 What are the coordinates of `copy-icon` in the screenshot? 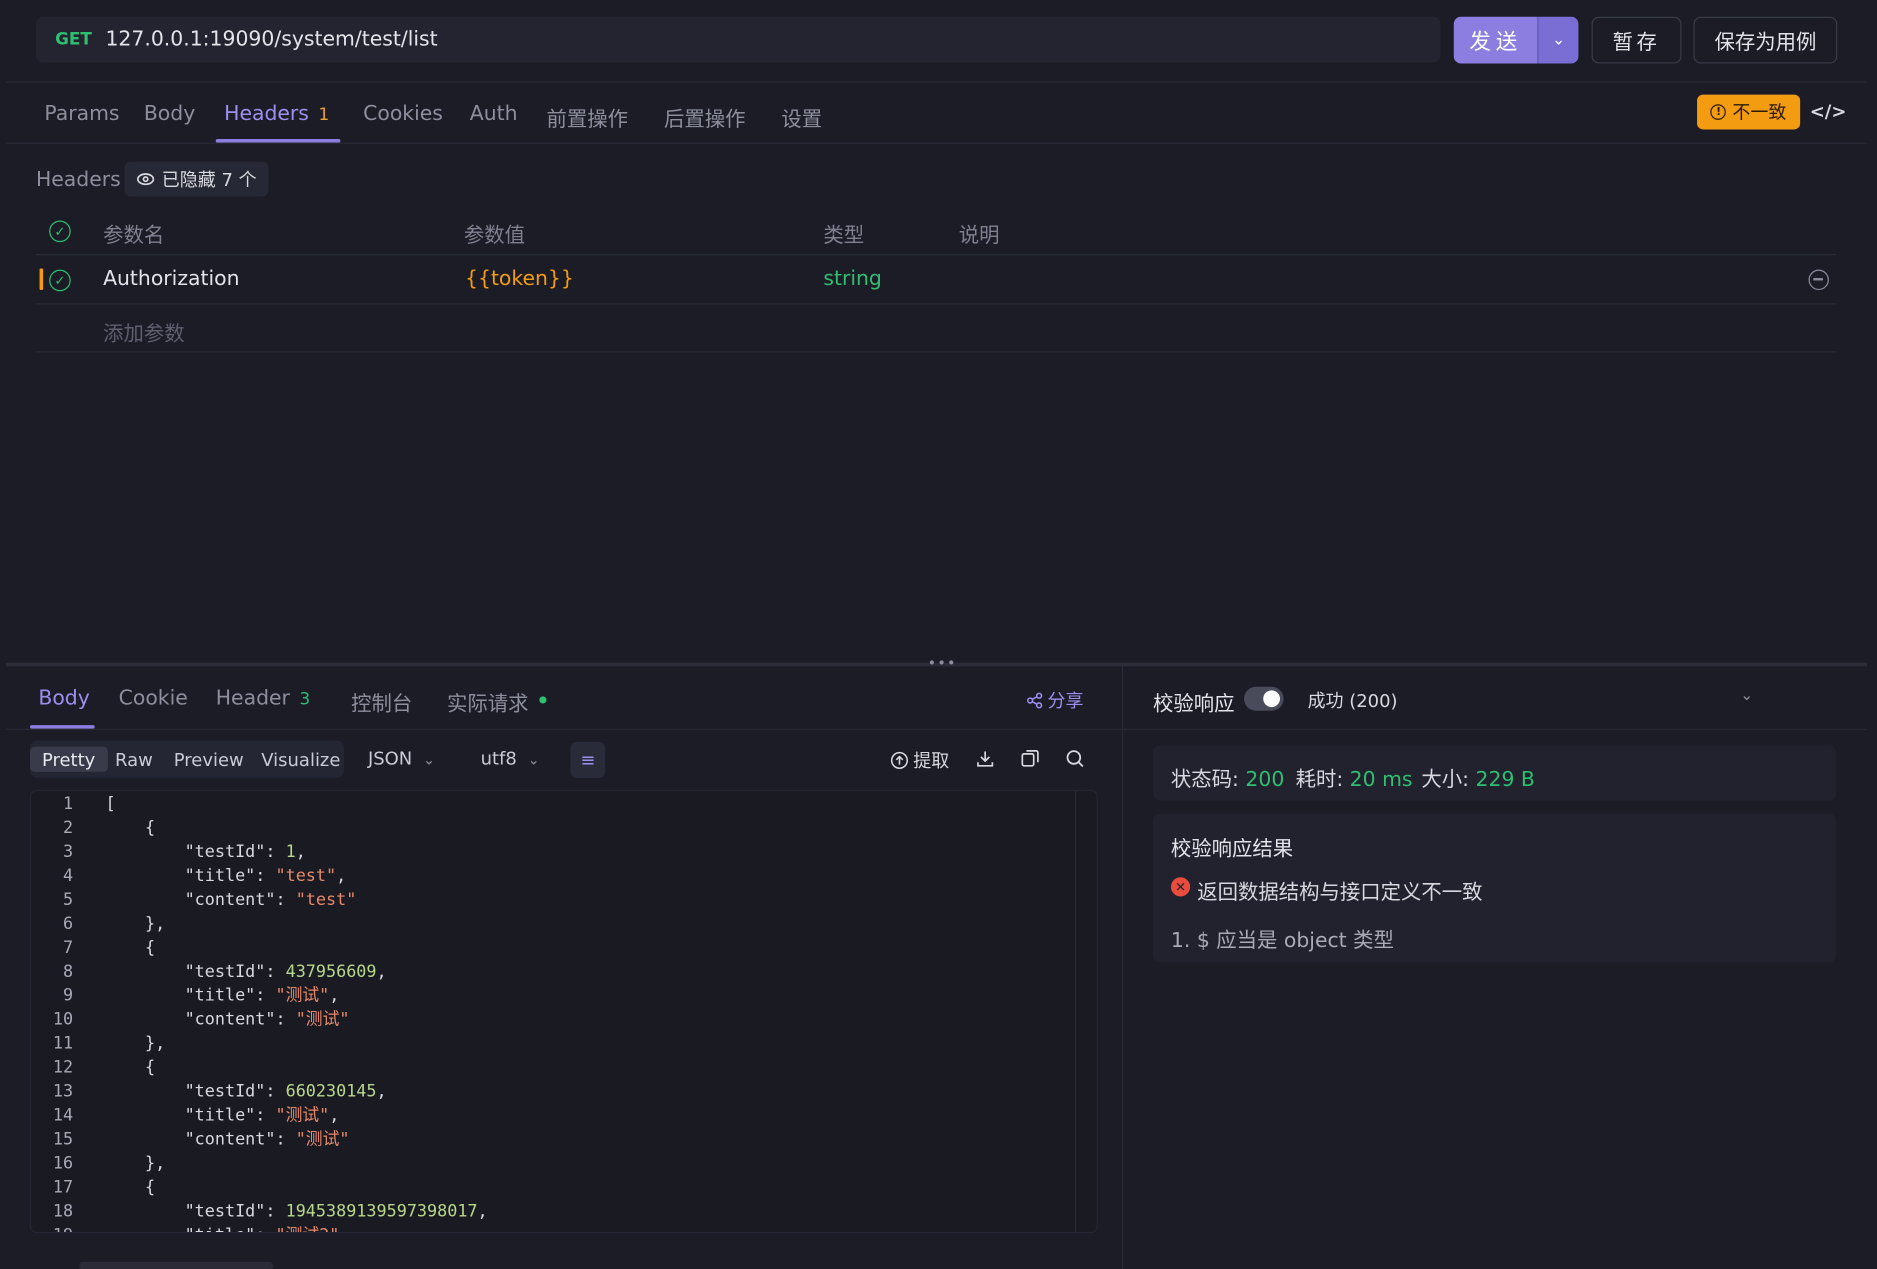 It's located at (1030, 758).